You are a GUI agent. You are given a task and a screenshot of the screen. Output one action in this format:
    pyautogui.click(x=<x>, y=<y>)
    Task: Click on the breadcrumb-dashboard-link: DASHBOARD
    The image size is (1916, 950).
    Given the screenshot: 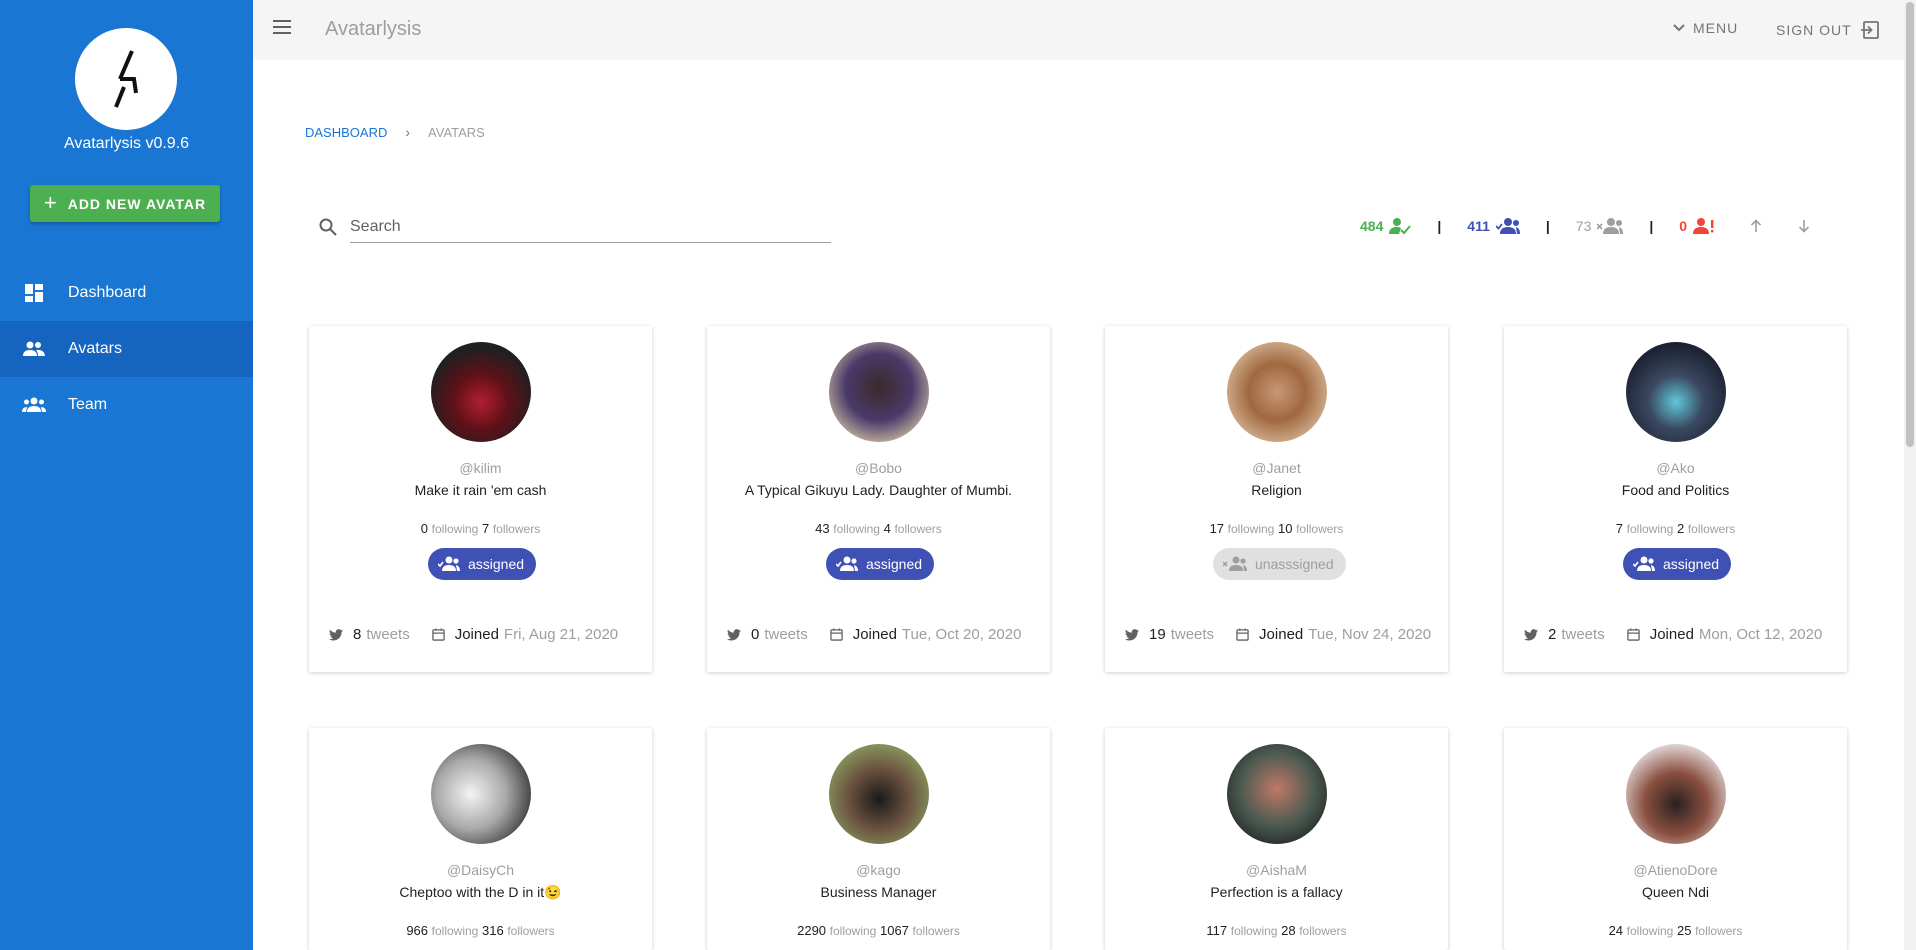 What is the action you would take?
    pyautogui.click(x=346, y=132)
    